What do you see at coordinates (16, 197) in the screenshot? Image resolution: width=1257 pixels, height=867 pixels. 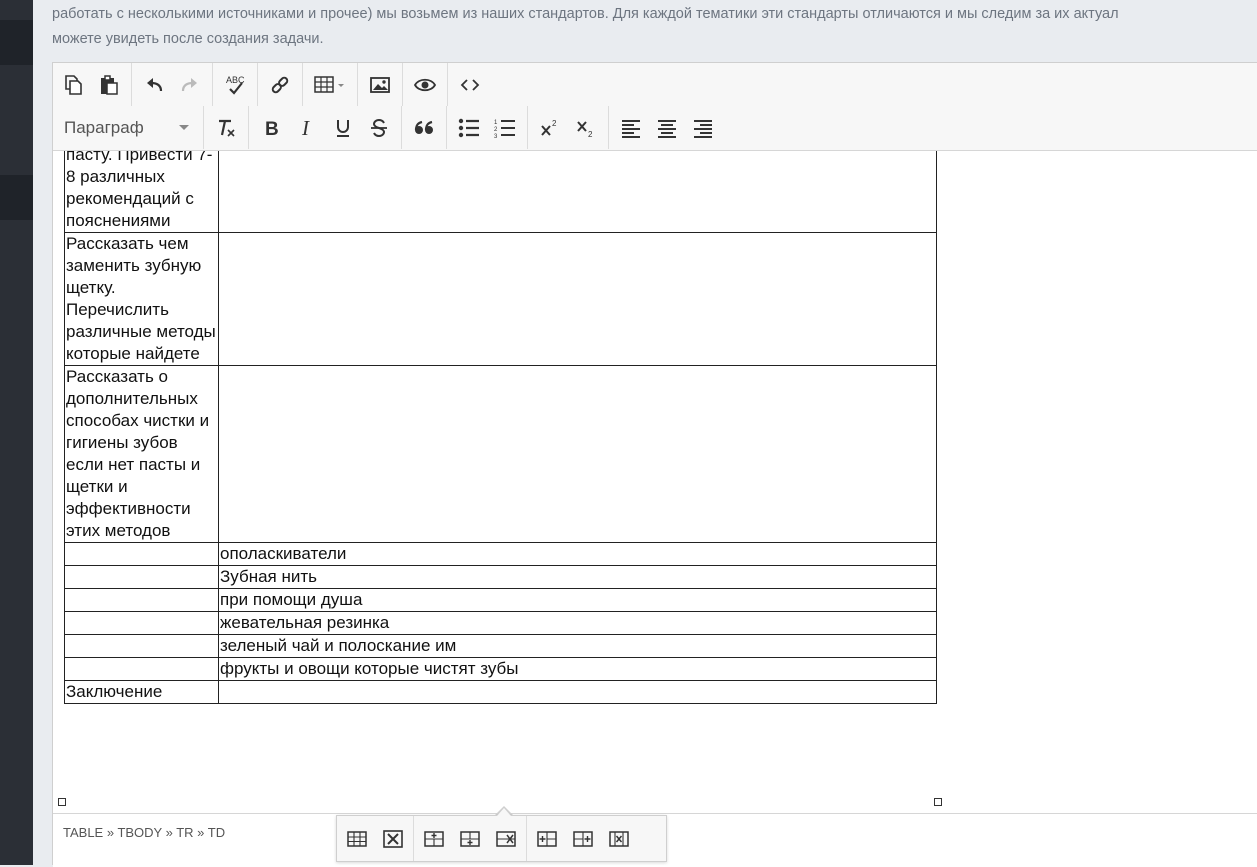 I see `sidebar-item-active` at bounding box center [16, 197].